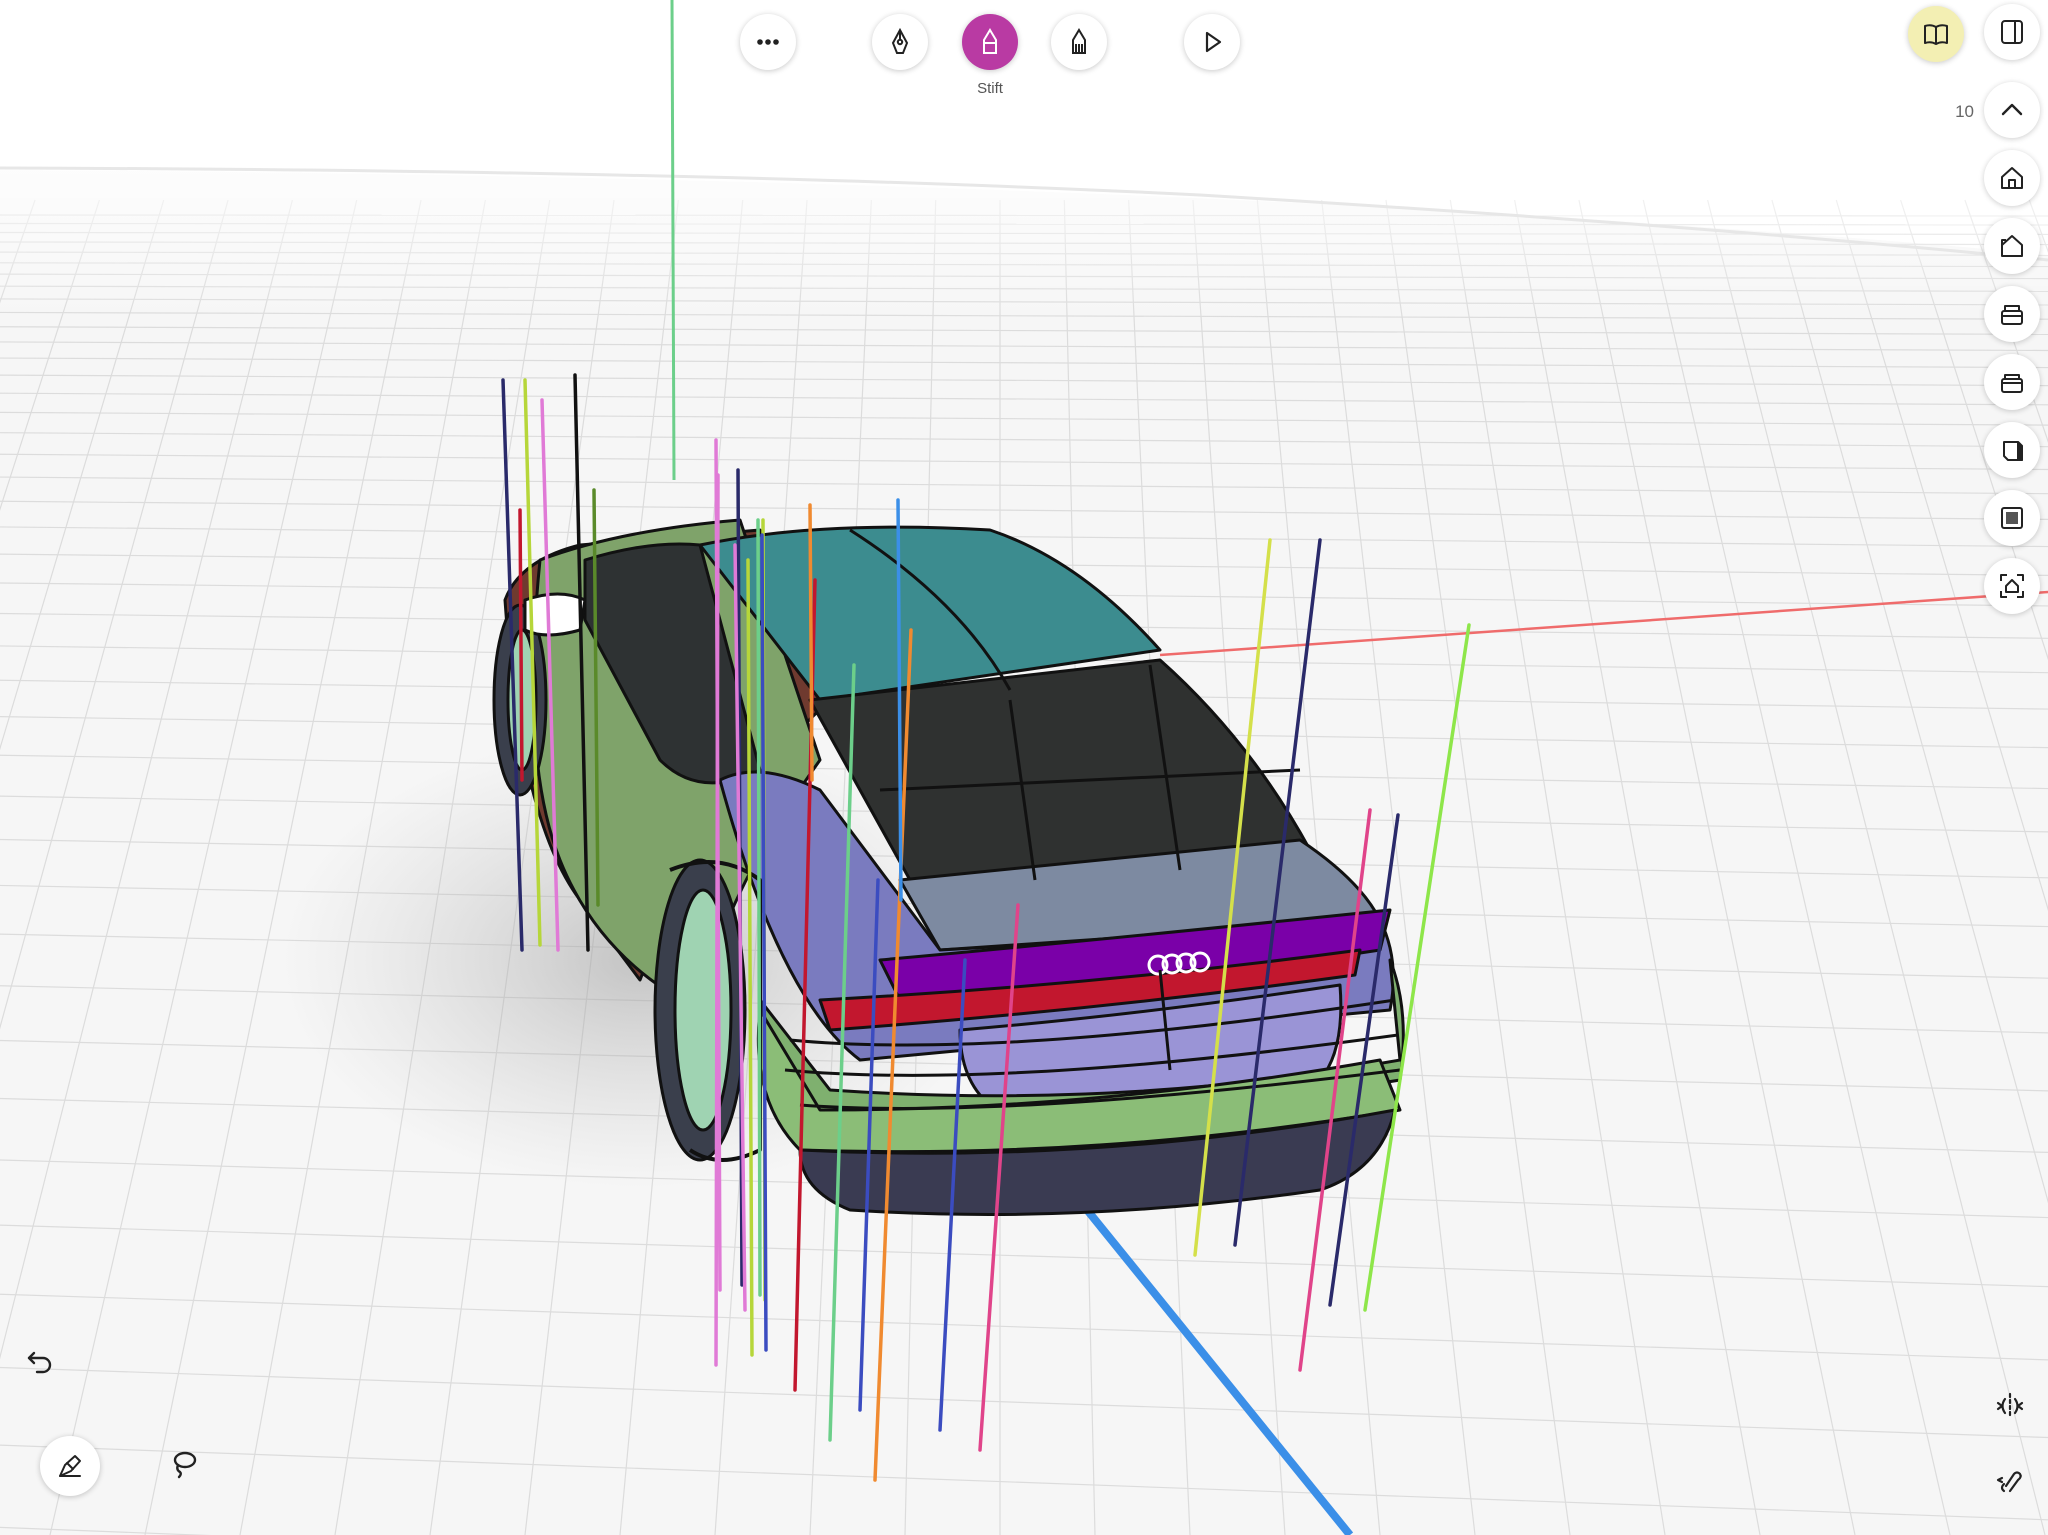 This screenshot has width=2048, height=1535. I want to click on pencil-settings-button, so click(70, 1466).